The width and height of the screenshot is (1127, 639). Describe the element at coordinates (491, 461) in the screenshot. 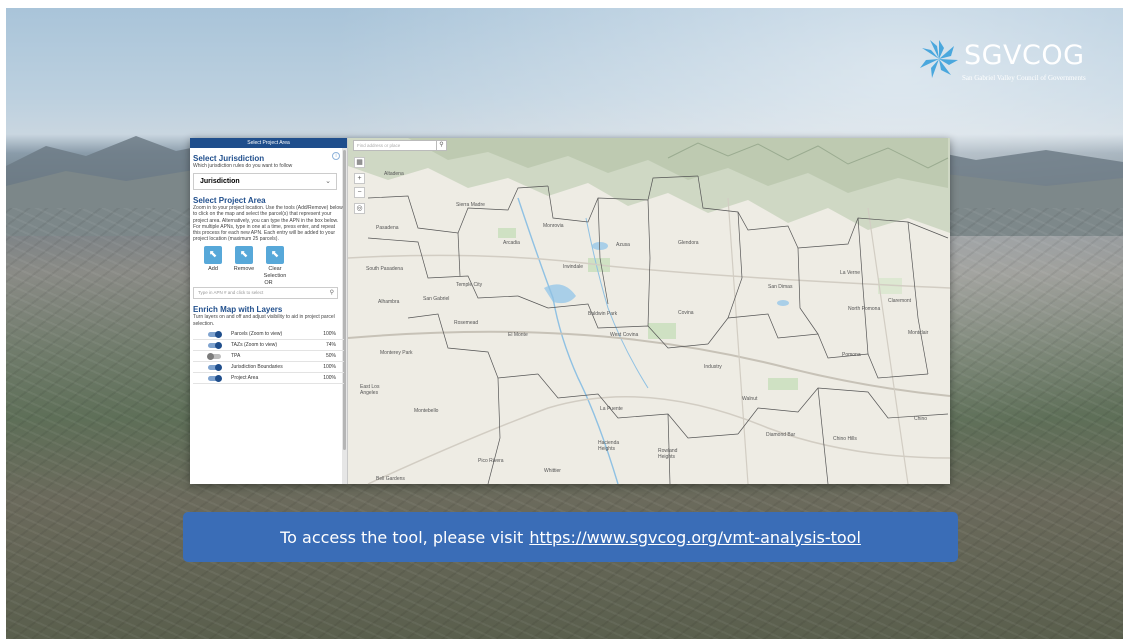

I see `map-label: Pico Rivera` at that location.